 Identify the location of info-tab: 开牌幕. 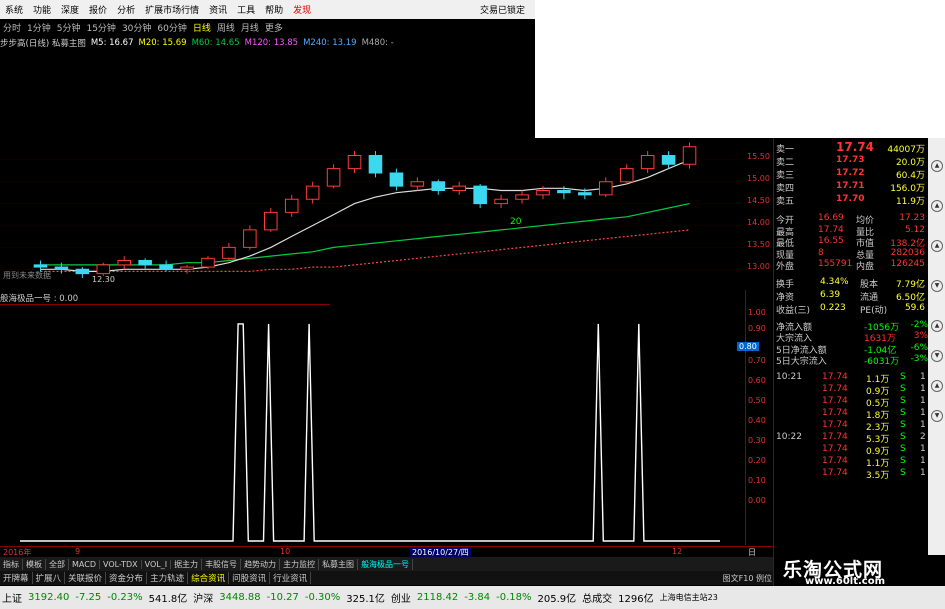
(16, 578).